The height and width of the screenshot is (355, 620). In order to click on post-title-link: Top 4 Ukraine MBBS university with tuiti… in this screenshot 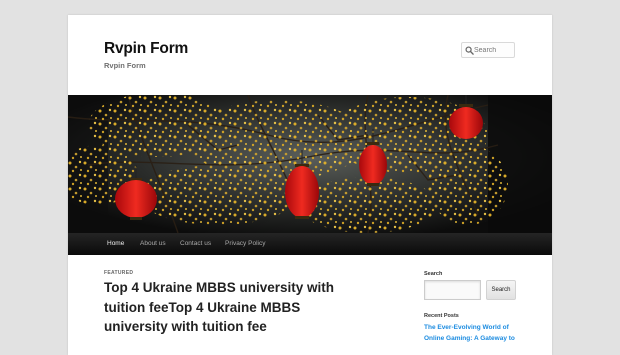, I will do `click(220, 307)`.